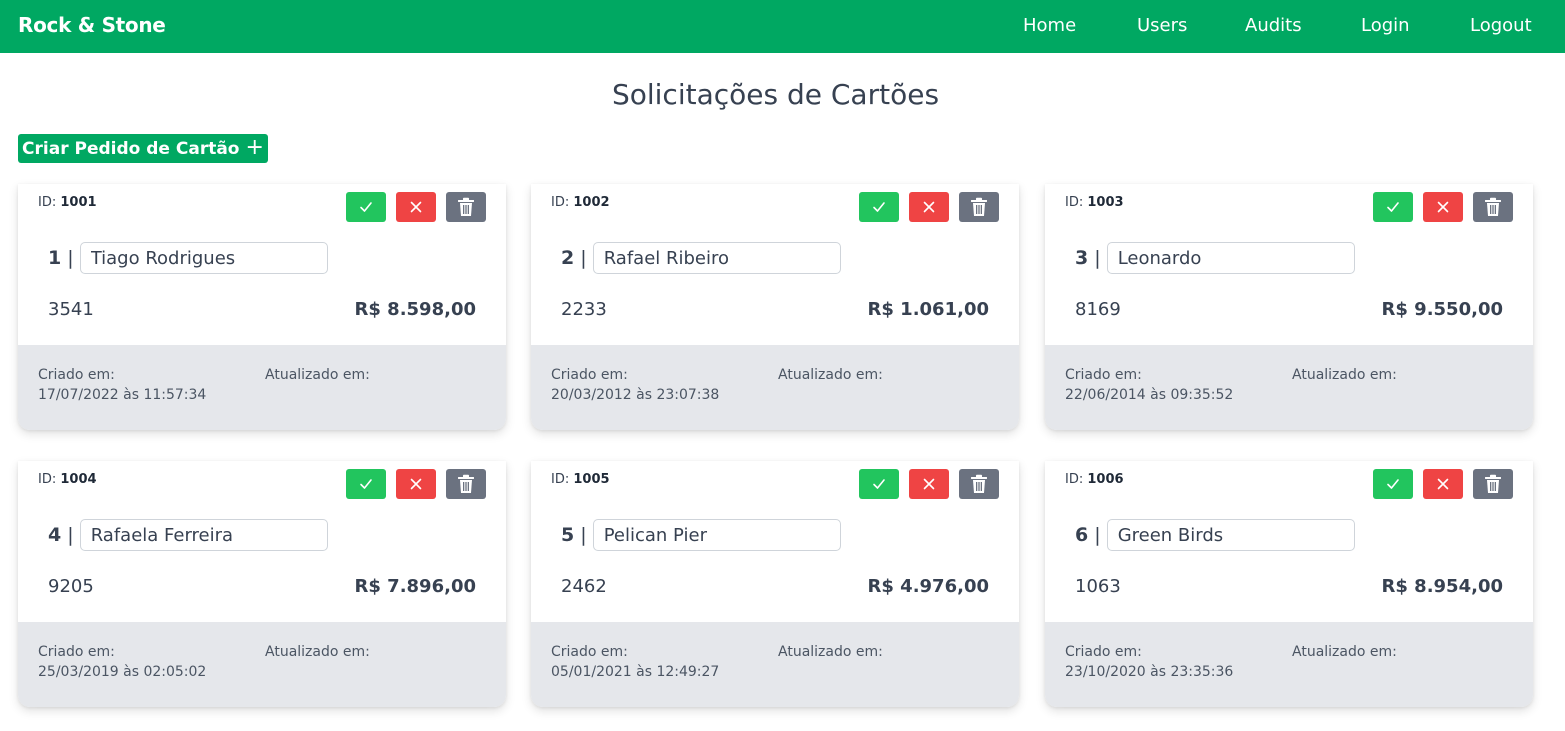 The width and height of the screenshot is (1565, 731). I want to click on page-title: Solicitações de Cartões, so click(775, 94).